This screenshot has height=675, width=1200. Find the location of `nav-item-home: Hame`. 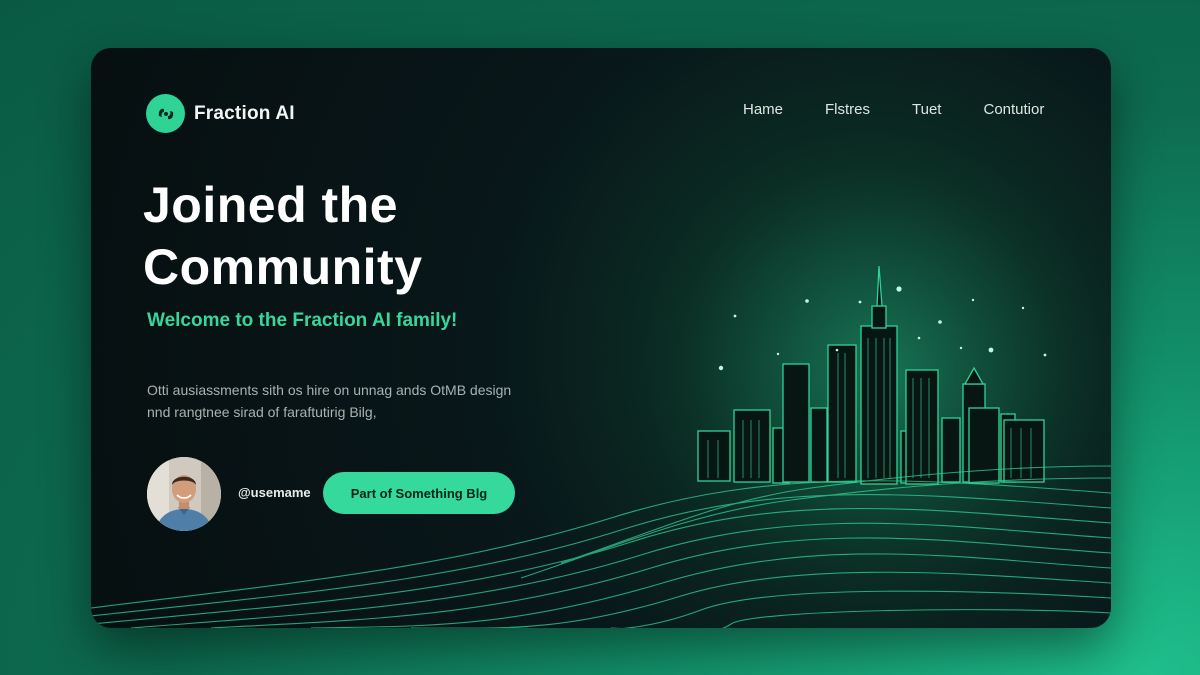

nav-item-home: Hame is located at coordinates (763, 109).